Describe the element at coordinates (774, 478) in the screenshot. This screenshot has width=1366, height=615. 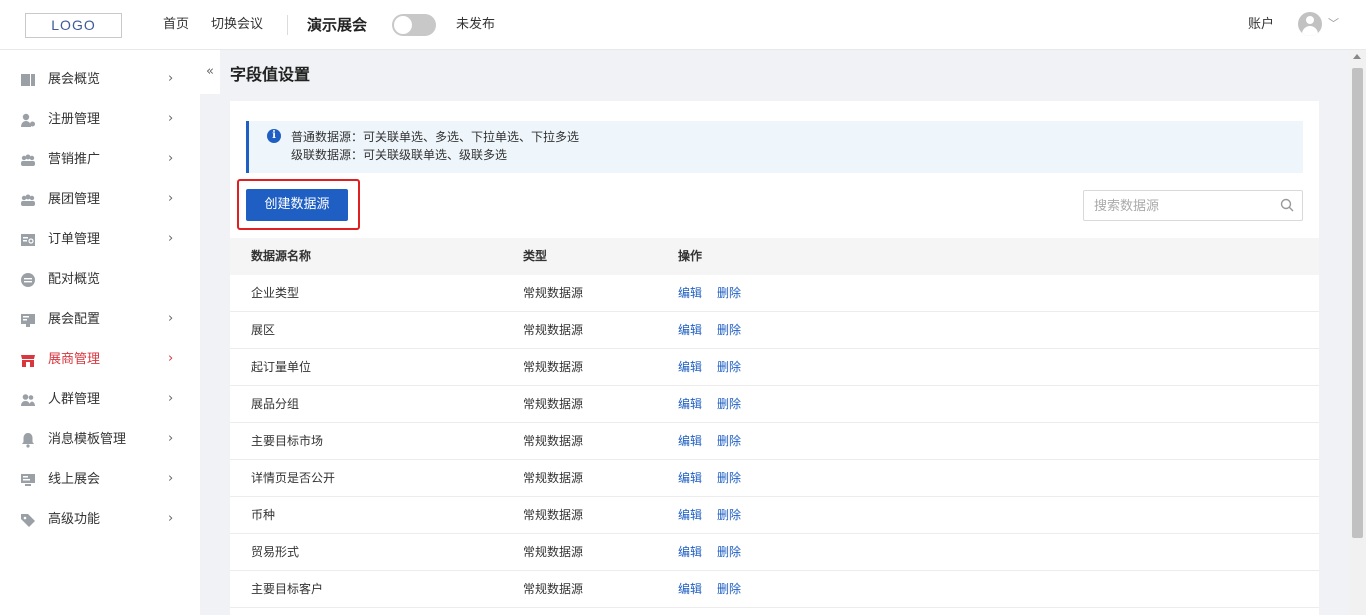
I see `table-row: 详情页是否公开 常规数据源 编辑 删除` at that location.